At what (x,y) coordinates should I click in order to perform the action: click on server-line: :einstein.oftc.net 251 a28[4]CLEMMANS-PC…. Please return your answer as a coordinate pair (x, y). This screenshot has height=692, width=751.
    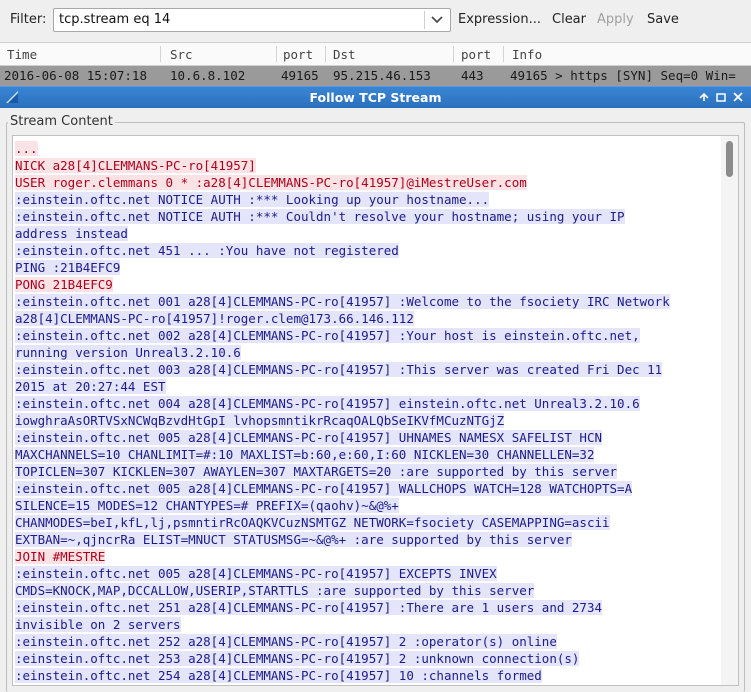
    Looking at the image, I should click on (367, 607).